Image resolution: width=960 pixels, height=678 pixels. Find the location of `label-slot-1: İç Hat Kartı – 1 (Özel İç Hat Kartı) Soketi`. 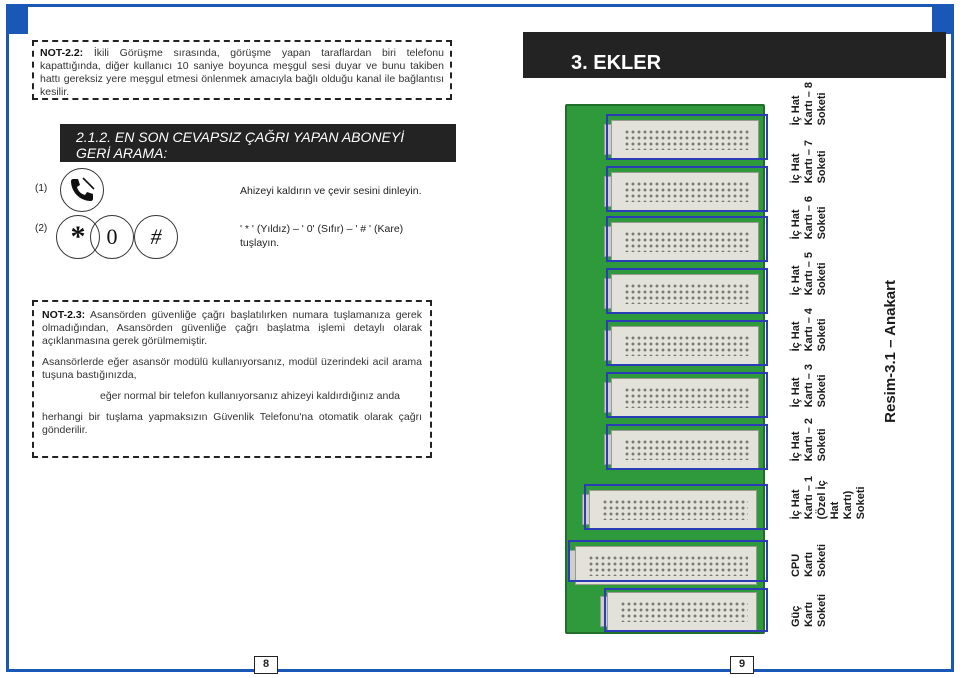

label-slot-1: İç Hat Kartı – 1 (Özel İç Hat Kartı) Soketi is located at coordinates (828, 498).